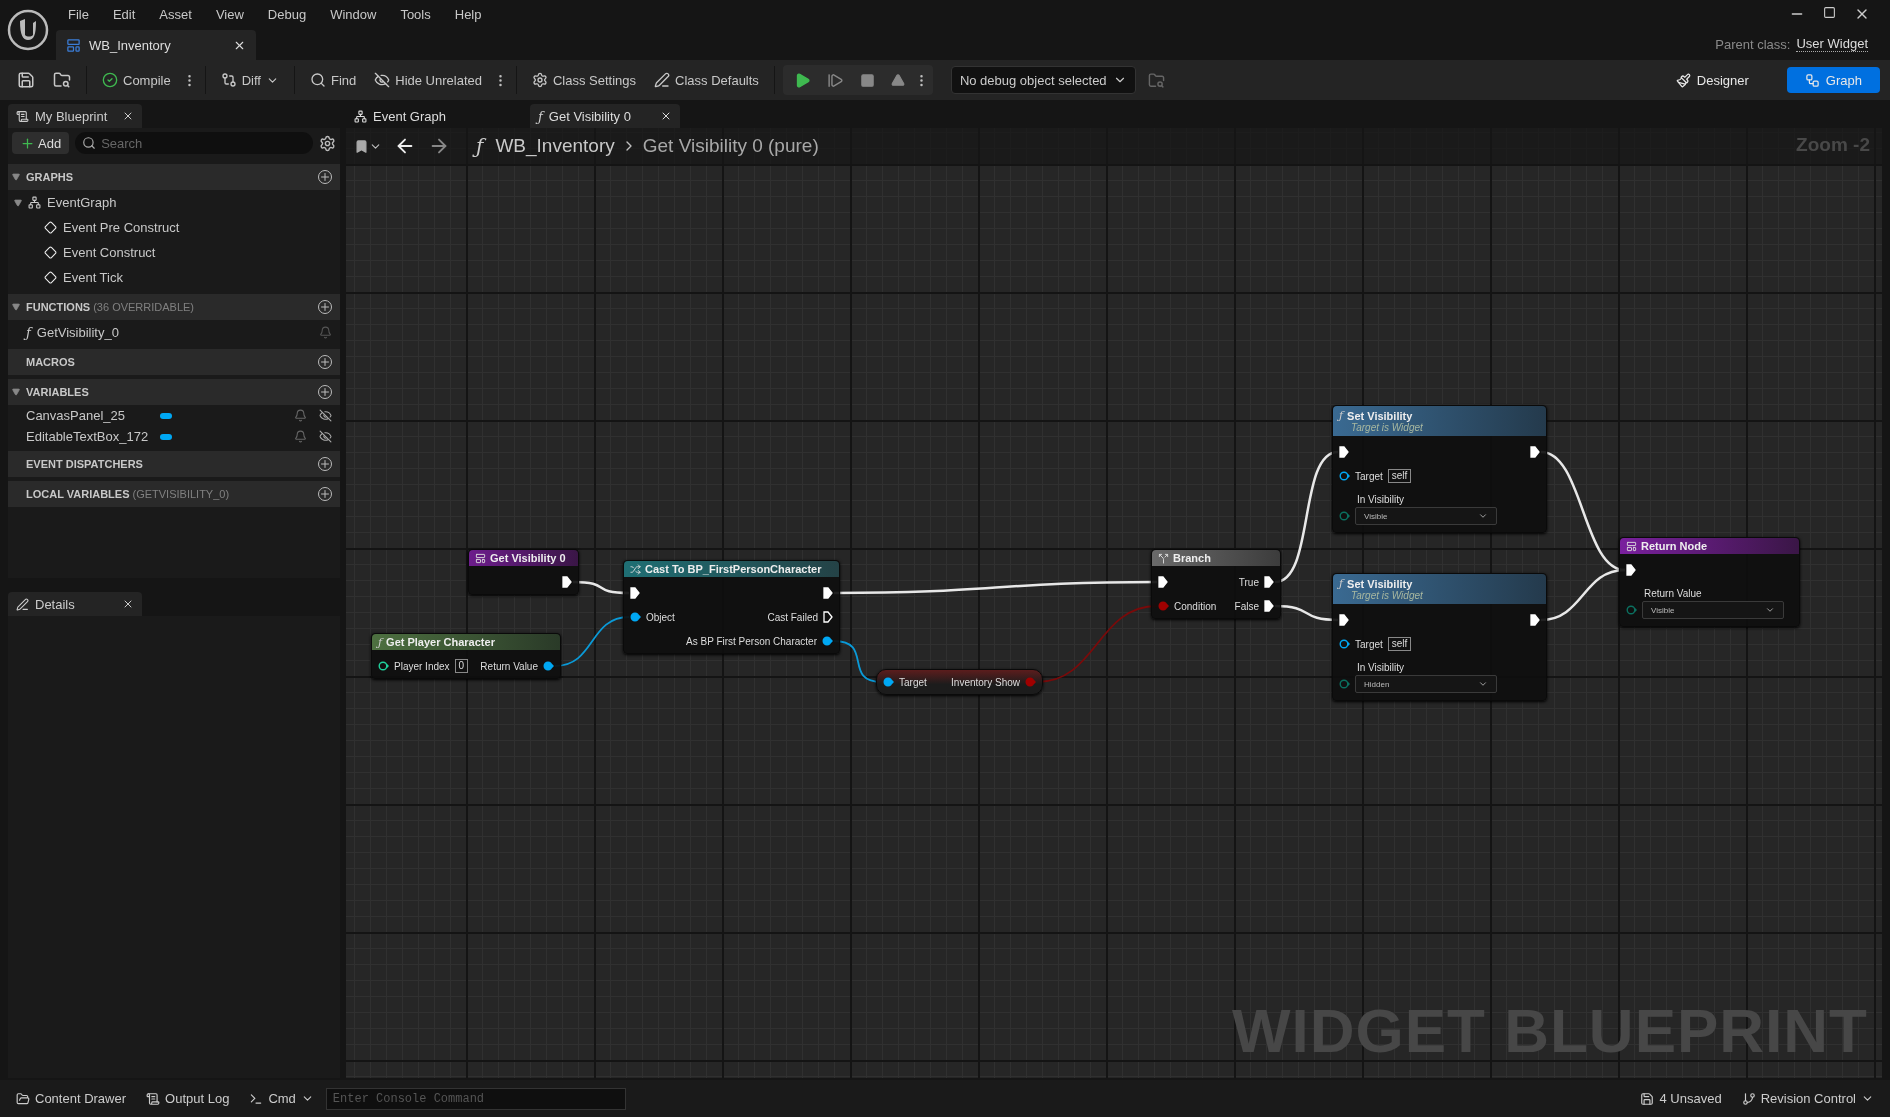  What do you see at coordinates (353, 14) in the screenshot?
I see `menu-item: Window` at bounding box center [353, 14].